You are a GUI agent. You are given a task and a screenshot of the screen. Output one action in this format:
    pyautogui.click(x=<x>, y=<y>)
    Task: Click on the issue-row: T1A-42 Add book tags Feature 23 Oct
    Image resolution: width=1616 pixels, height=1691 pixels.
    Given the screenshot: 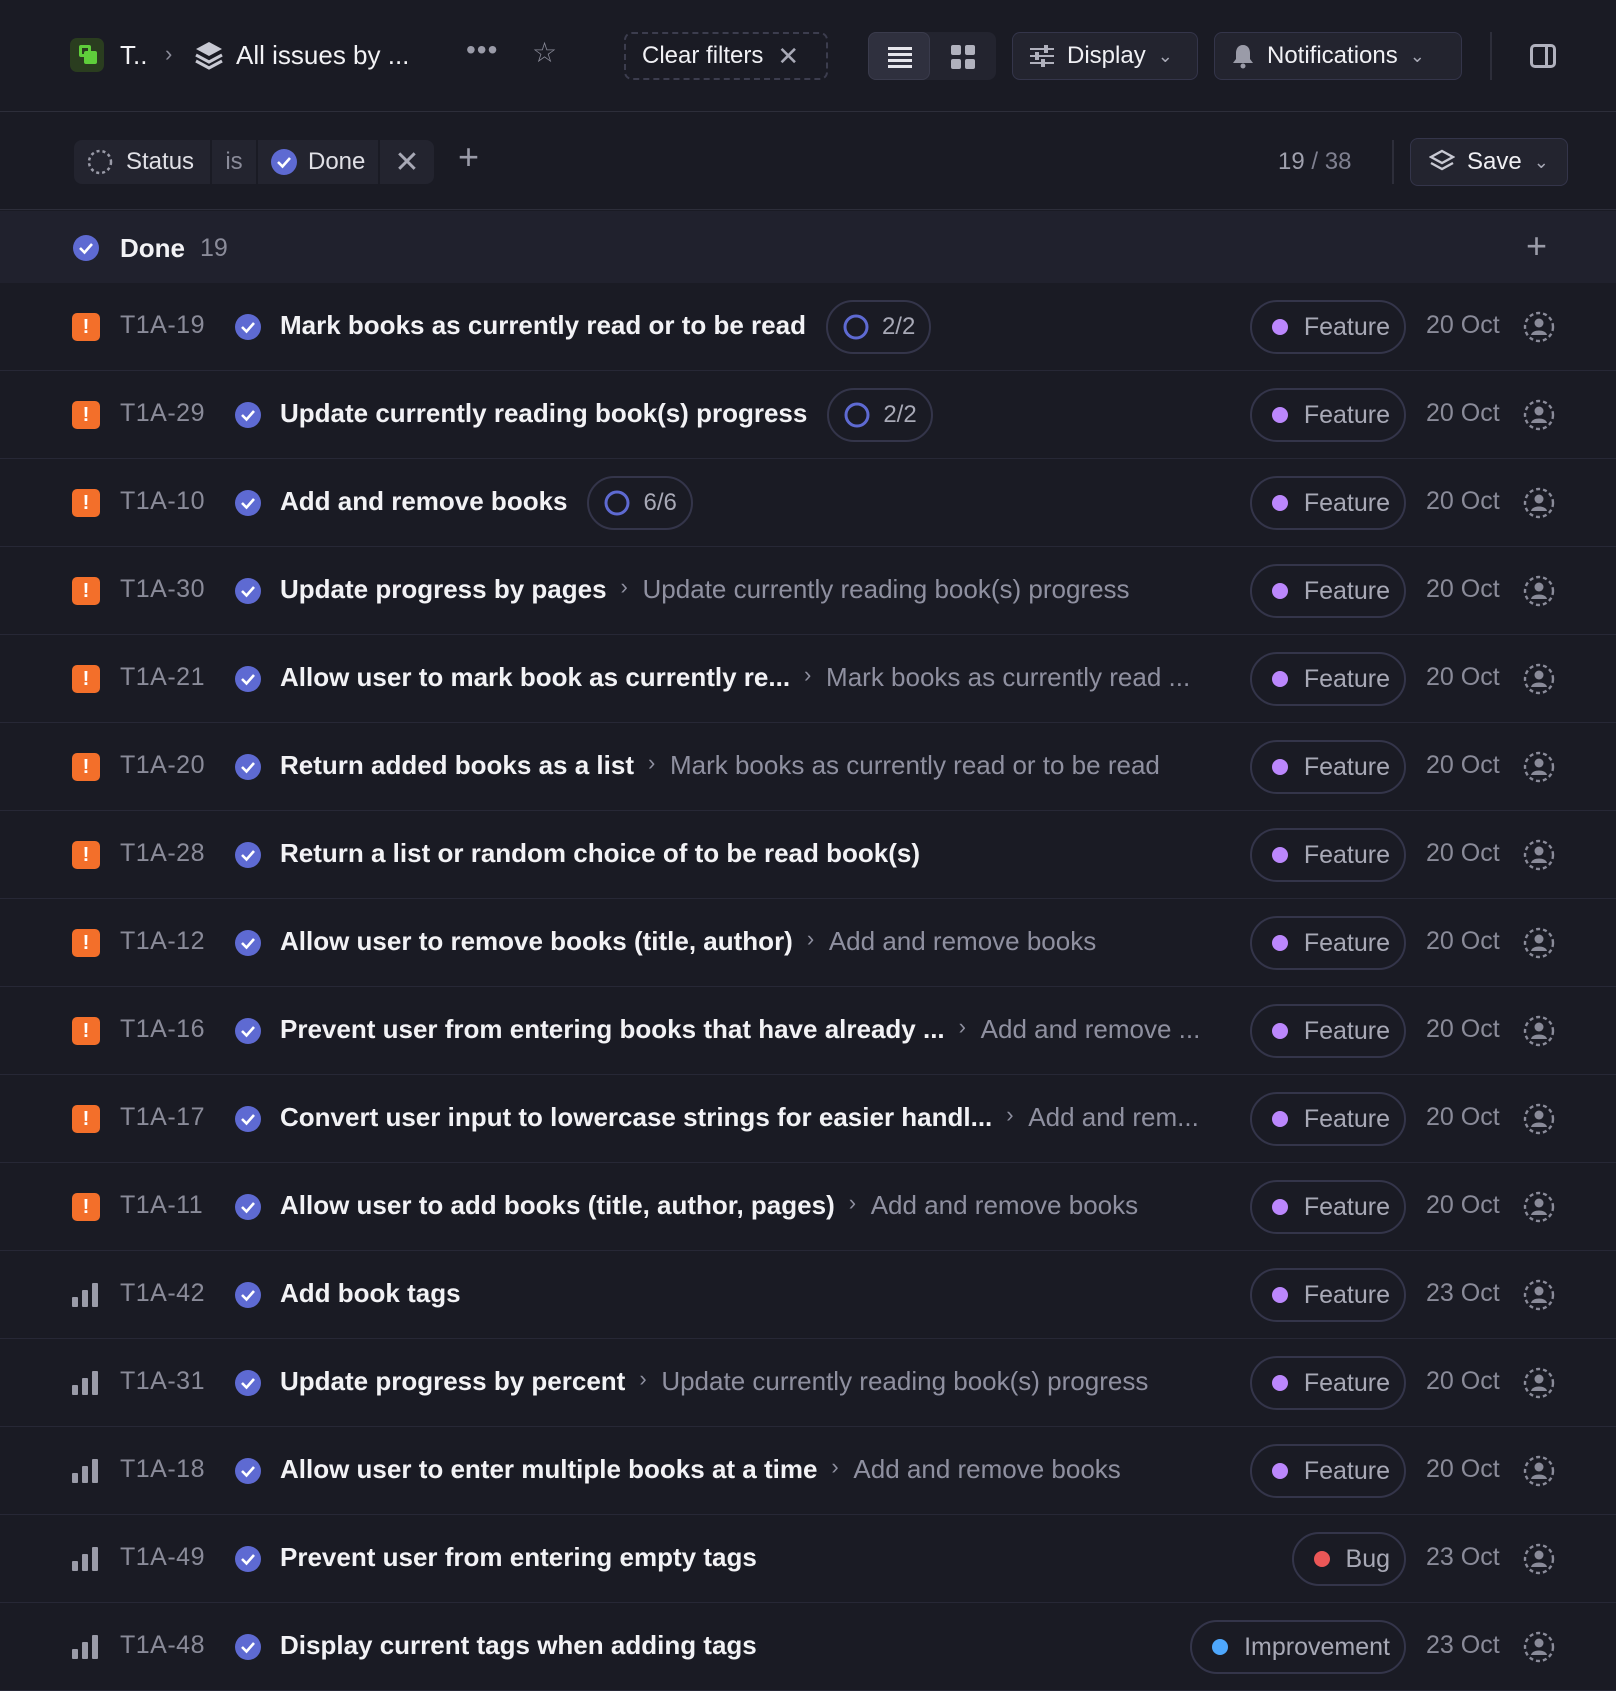 What is the action you would take?
    pyautogui.click(x=808, y=1295)
    